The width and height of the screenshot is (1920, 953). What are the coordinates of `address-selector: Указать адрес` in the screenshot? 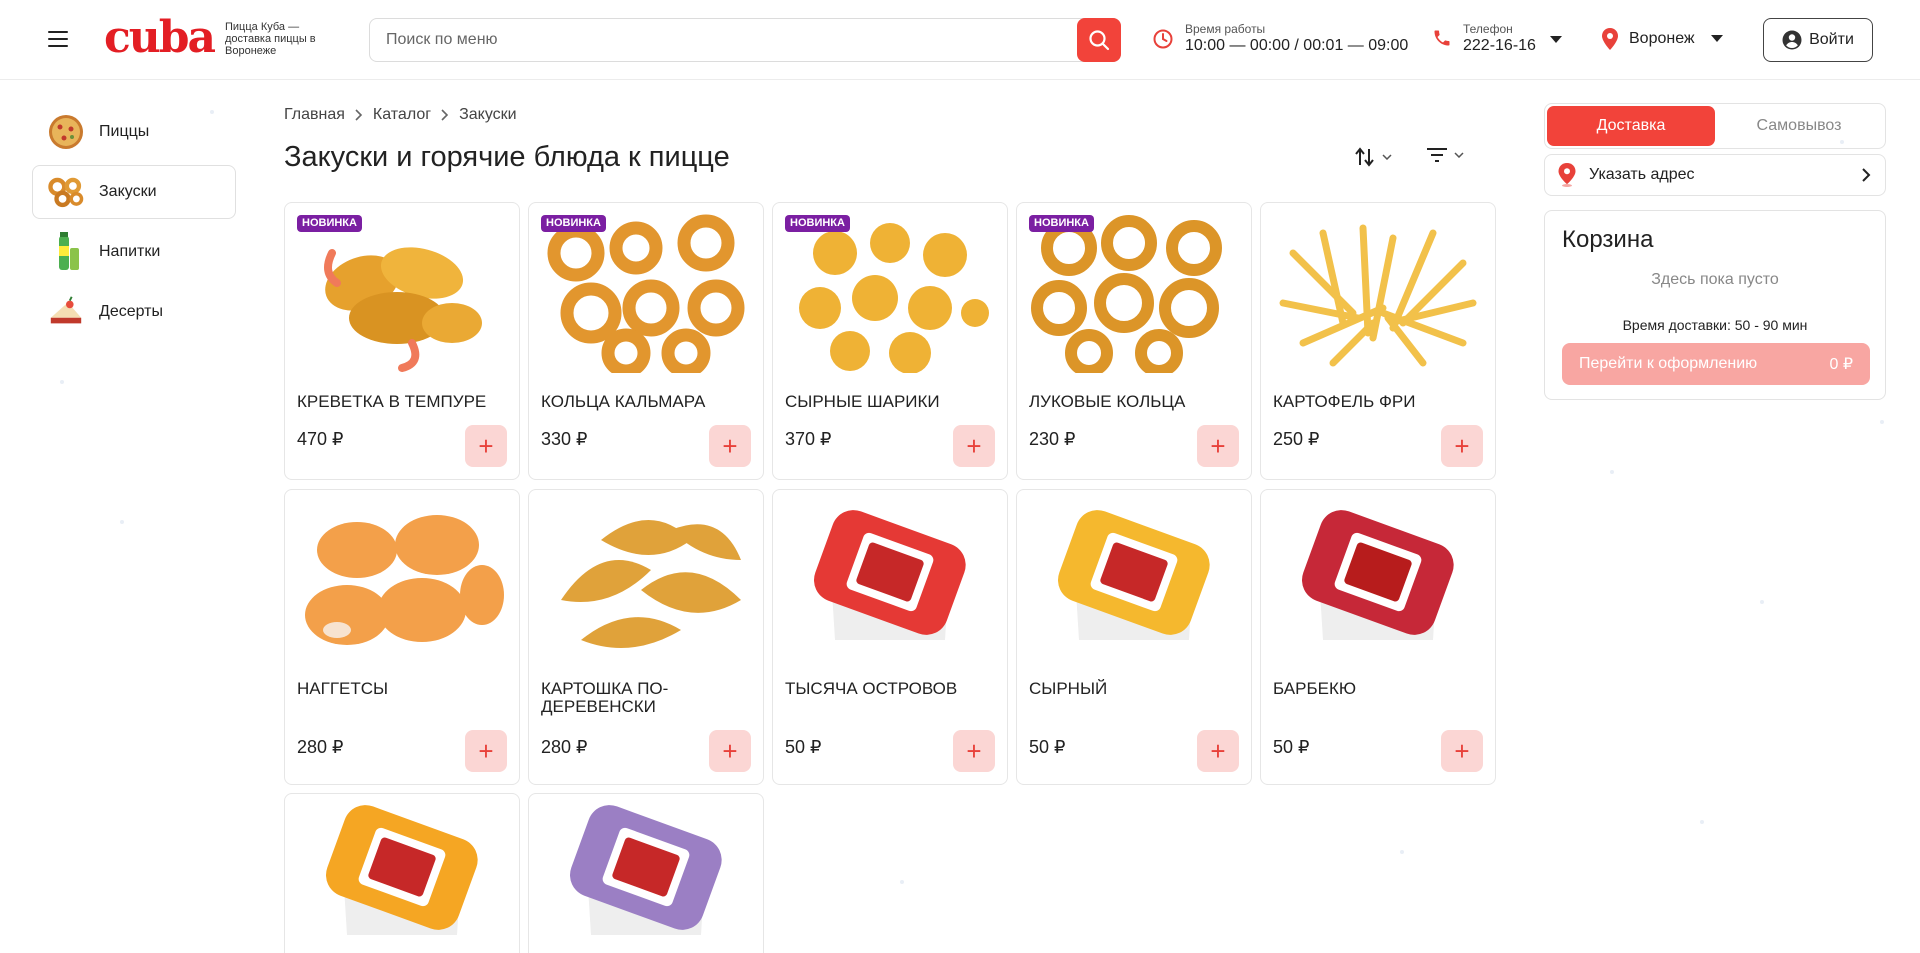 It's located at (1715, 175).